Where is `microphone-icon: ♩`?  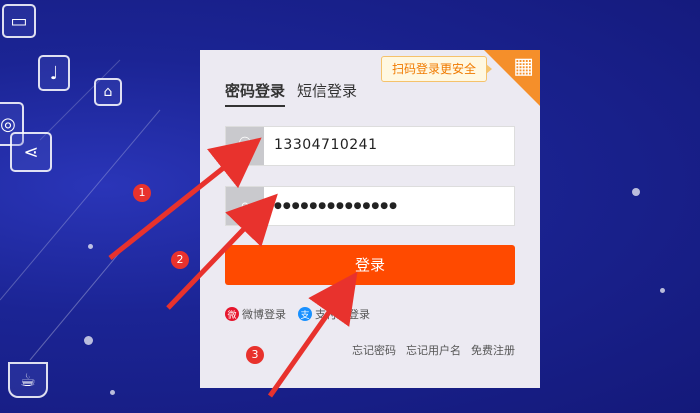
microphone-icon: ♩ is located at coordinates (54, 73).